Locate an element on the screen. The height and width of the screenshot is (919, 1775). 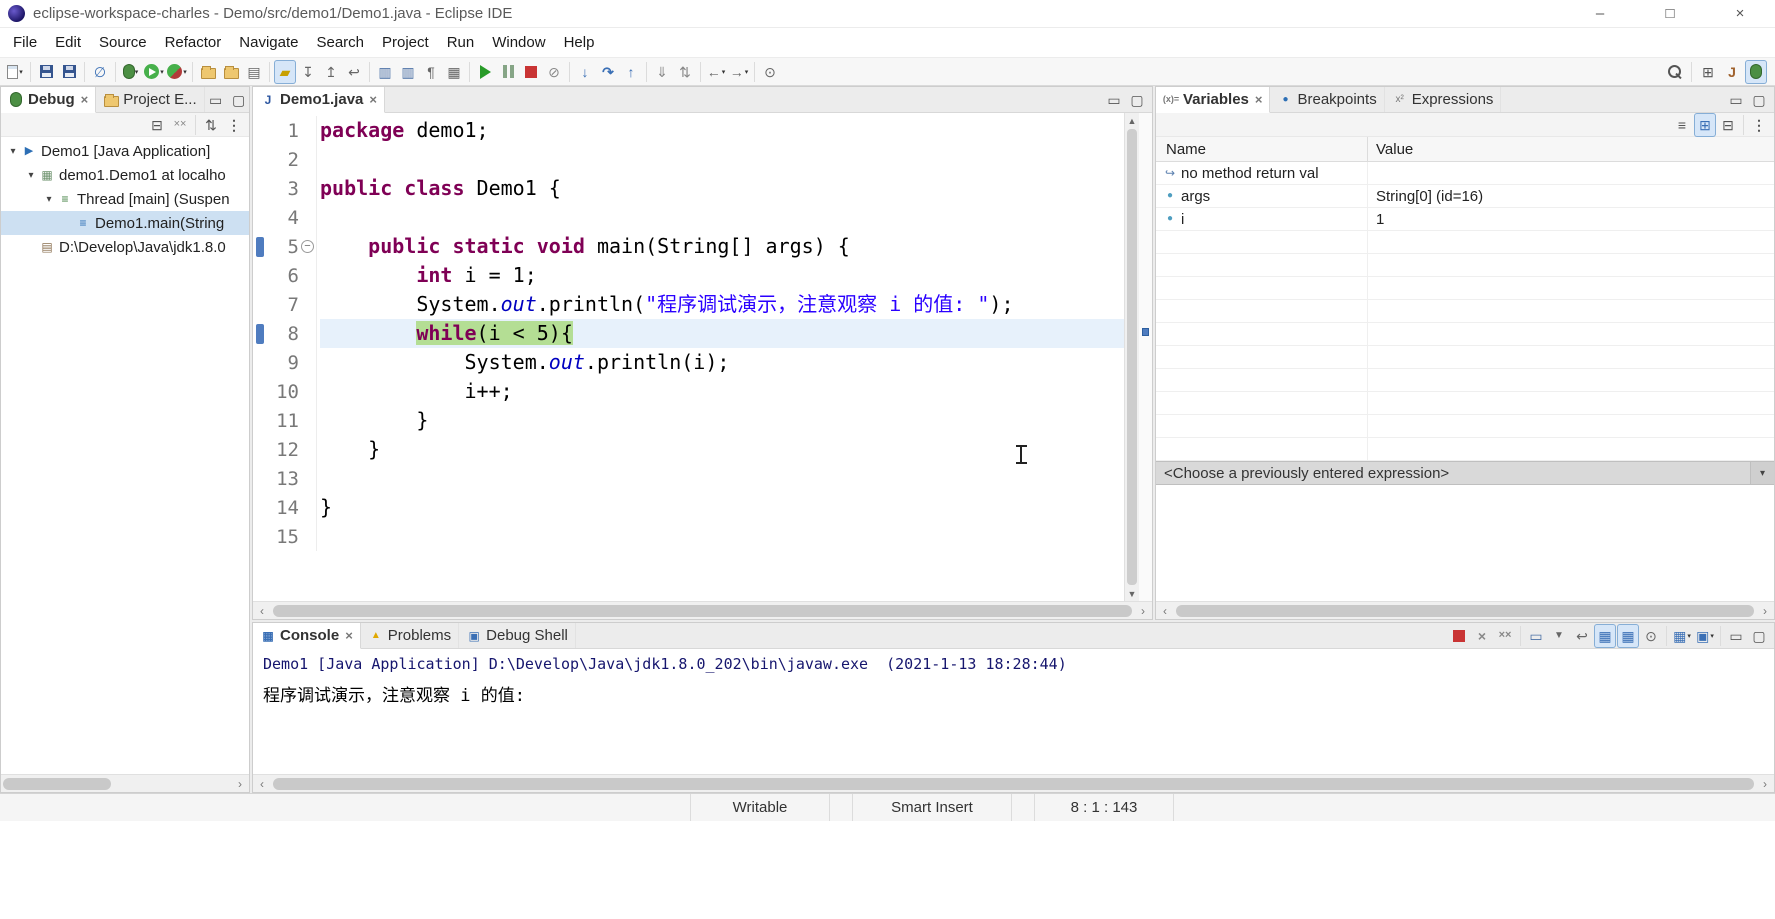
line-number: 5 is located at coordinates (283, 247).